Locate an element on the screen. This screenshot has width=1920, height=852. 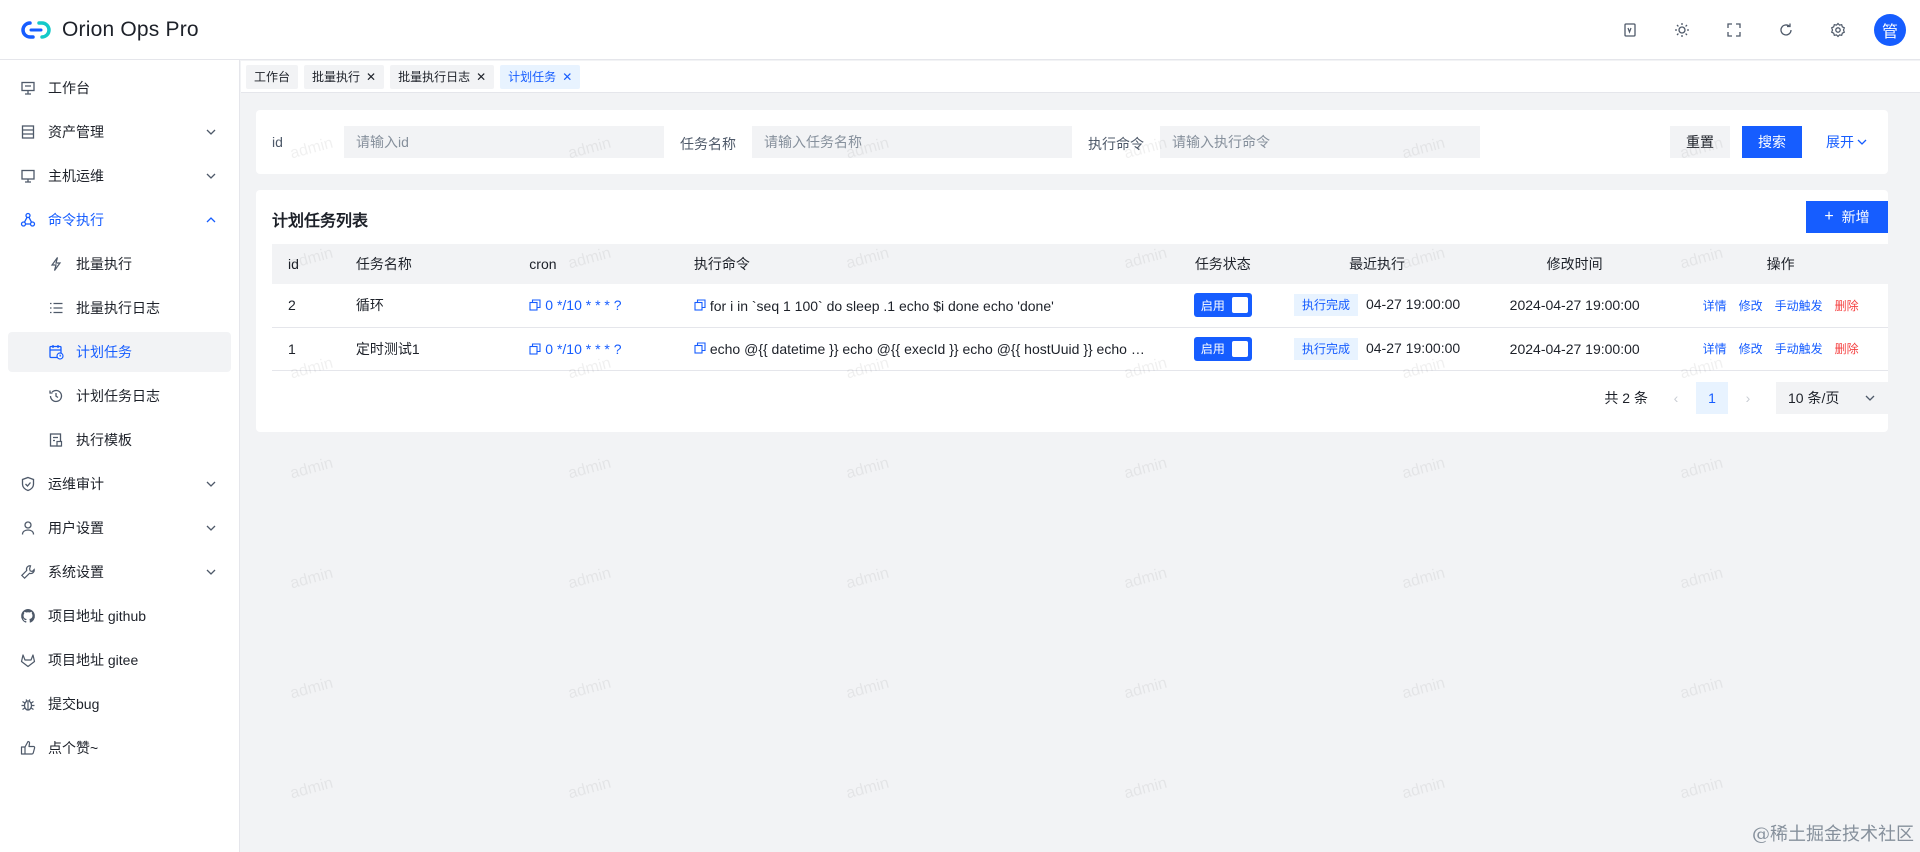
sidebar-item-scheduled-task-log: 计划任务日志 is located at coordinates (119, 396).